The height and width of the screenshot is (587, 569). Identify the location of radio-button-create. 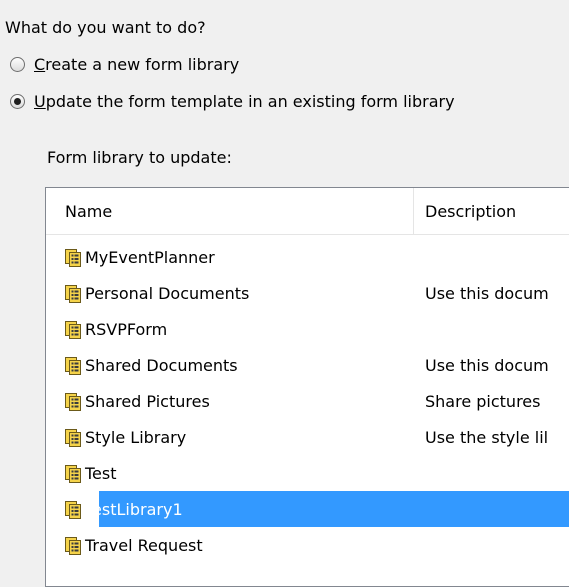
(17, 64).